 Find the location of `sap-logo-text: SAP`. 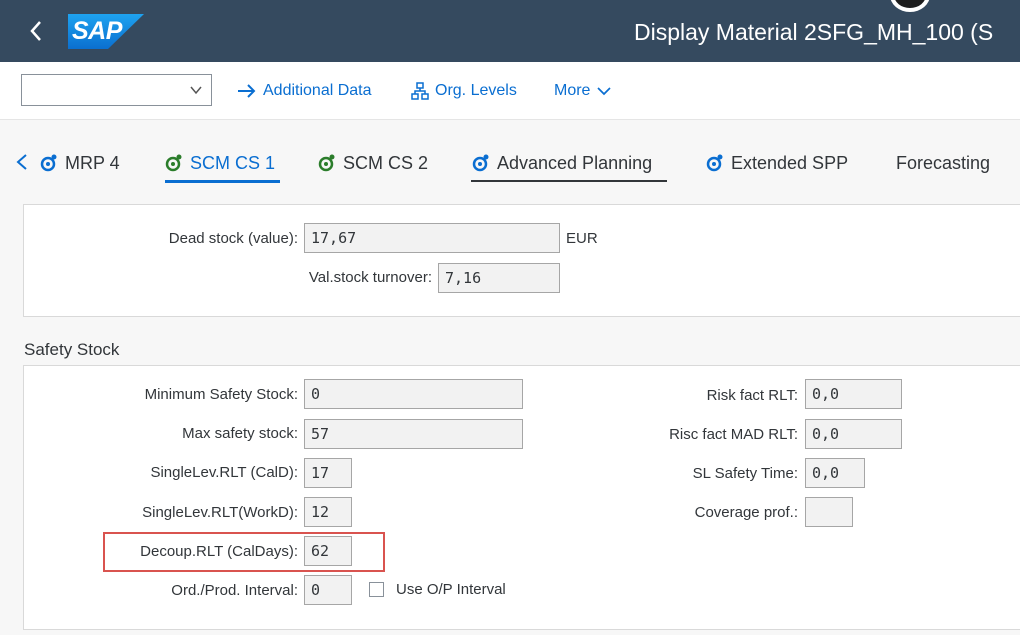

sap-logo-text: SAP is located at coordinates (97, 31).